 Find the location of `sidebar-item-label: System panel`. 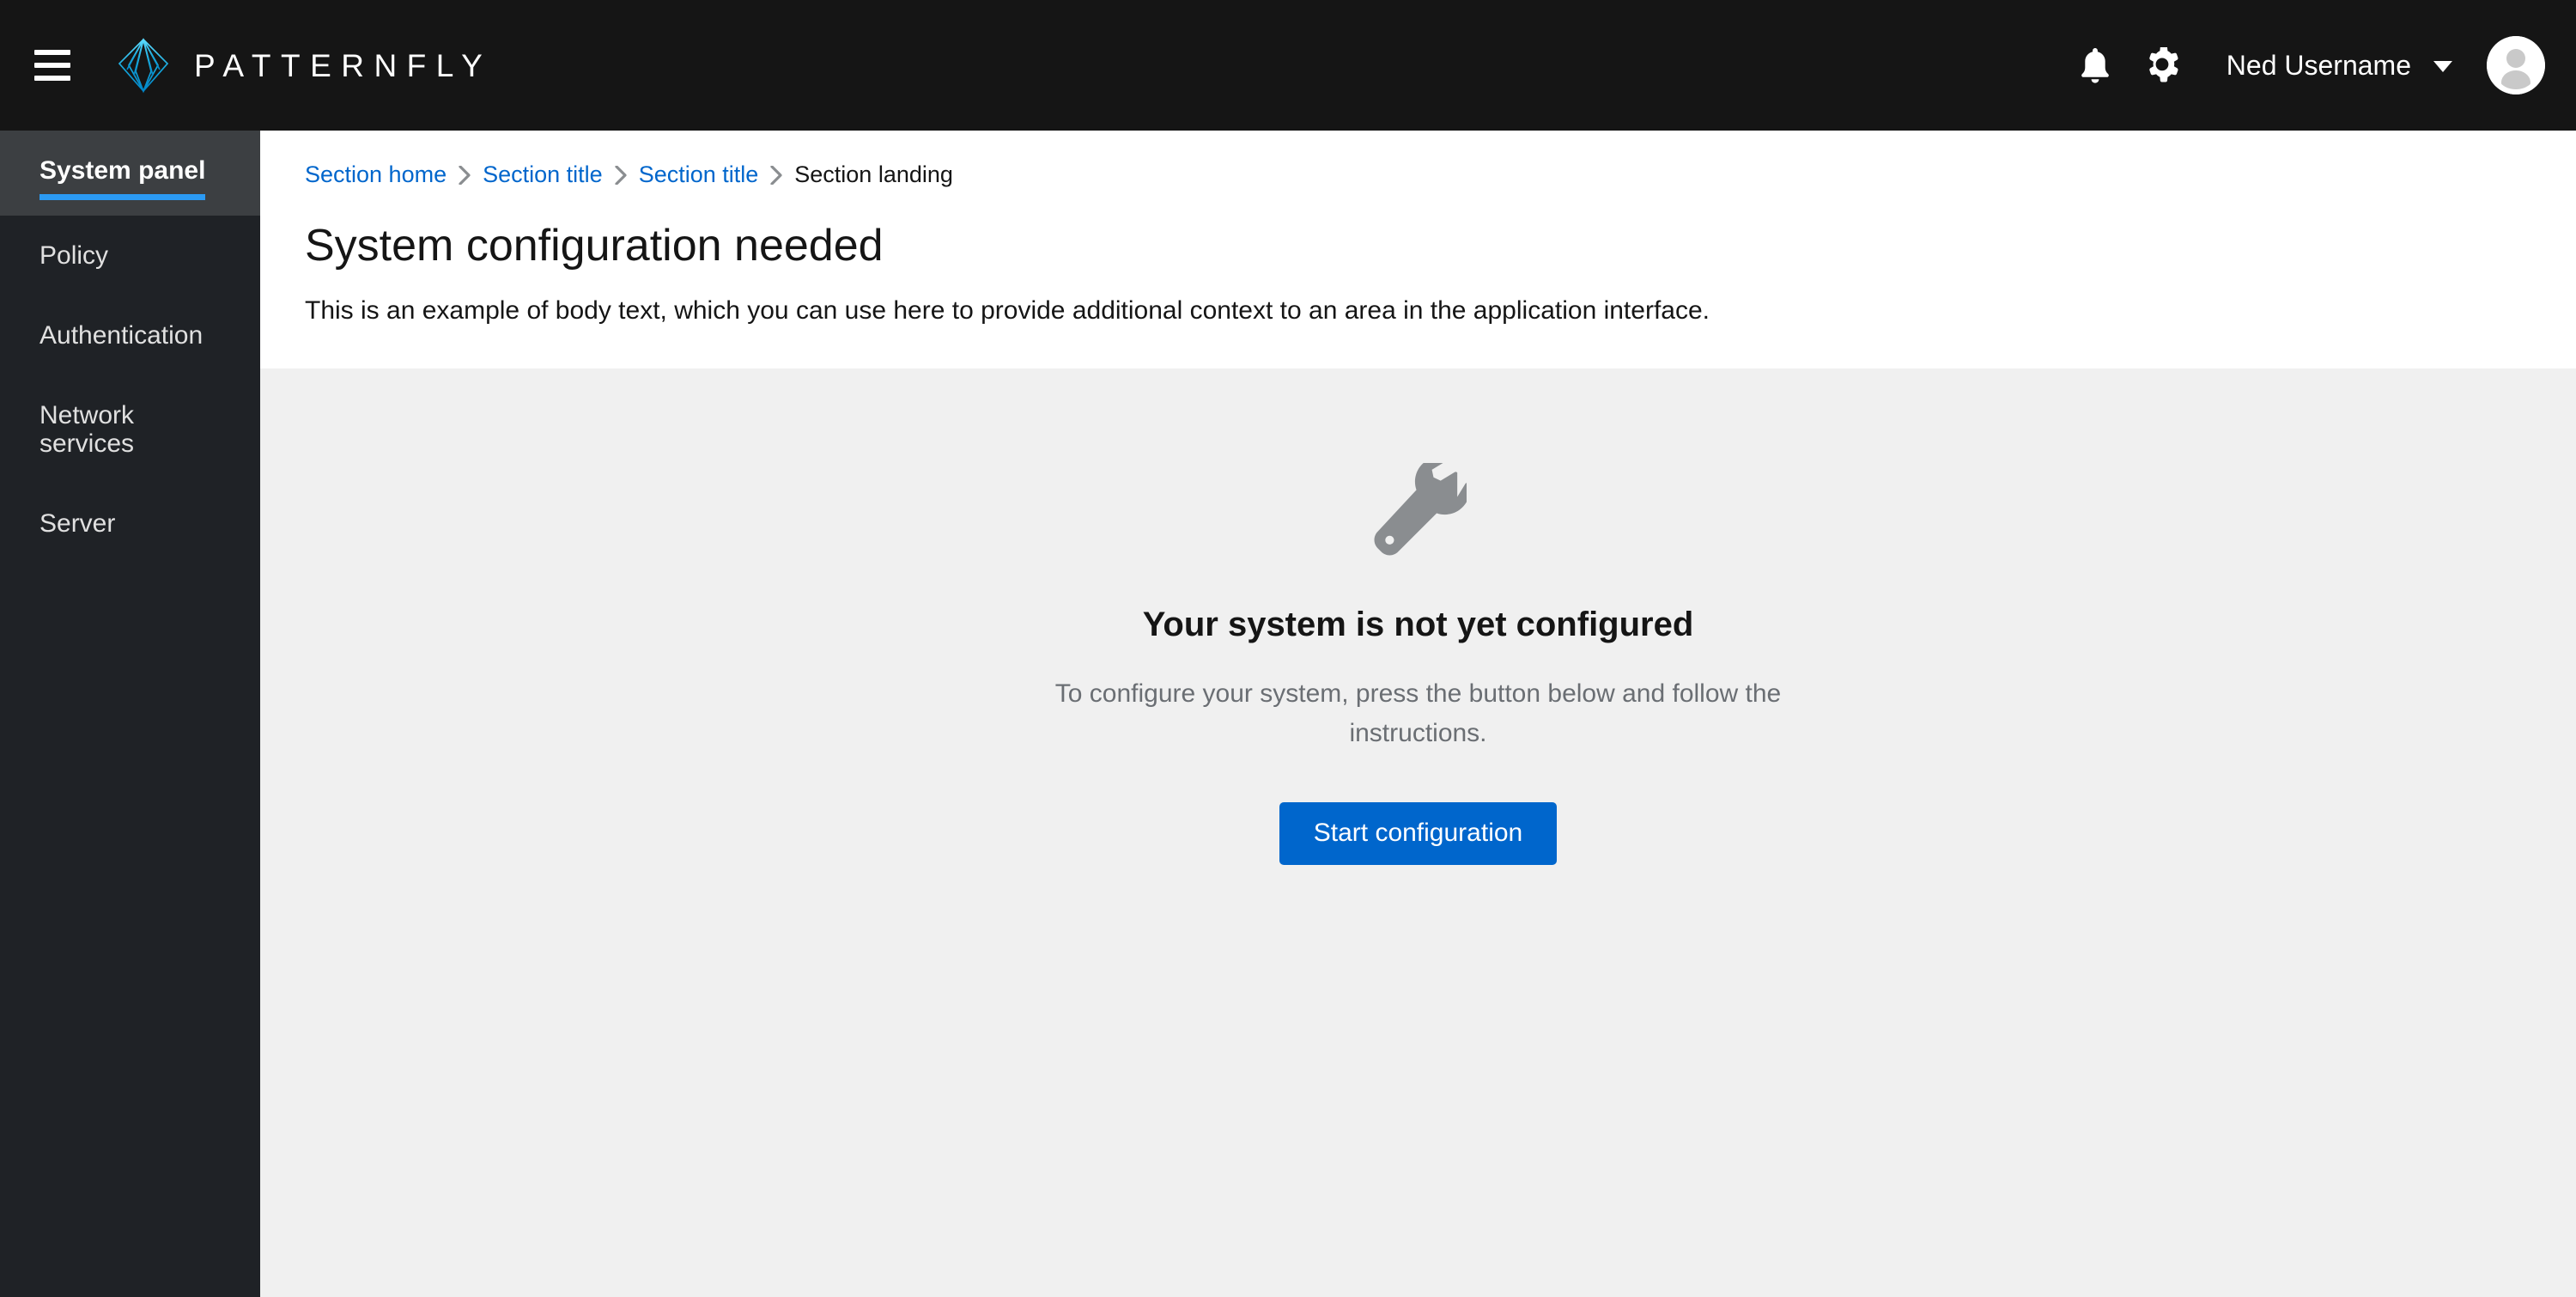

sidebar-item-label: System panel is located at coordinates (123, 178).